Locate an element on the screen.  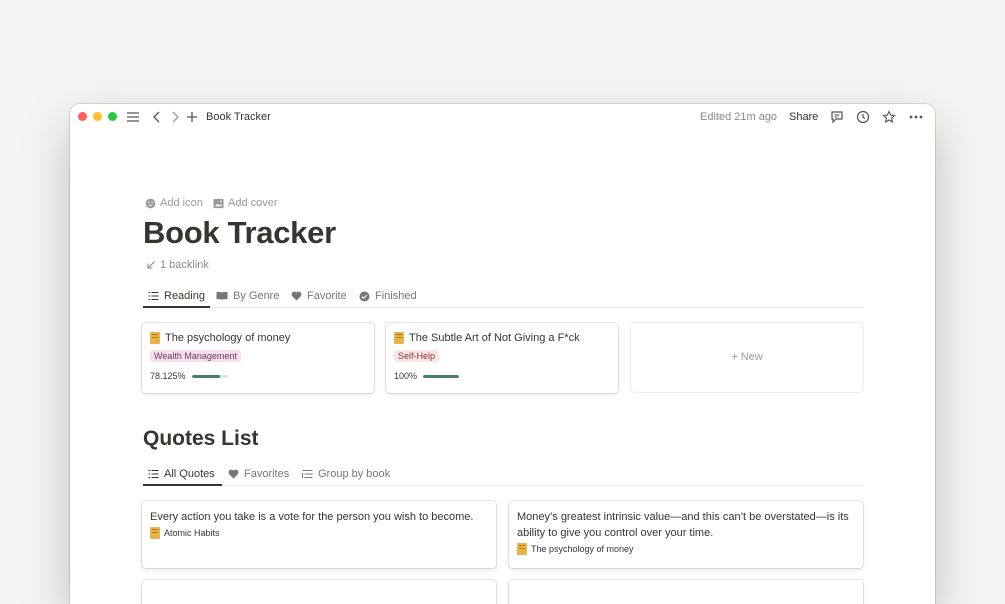
add-cover-button: Add cover is located at coordinates (245, 203).